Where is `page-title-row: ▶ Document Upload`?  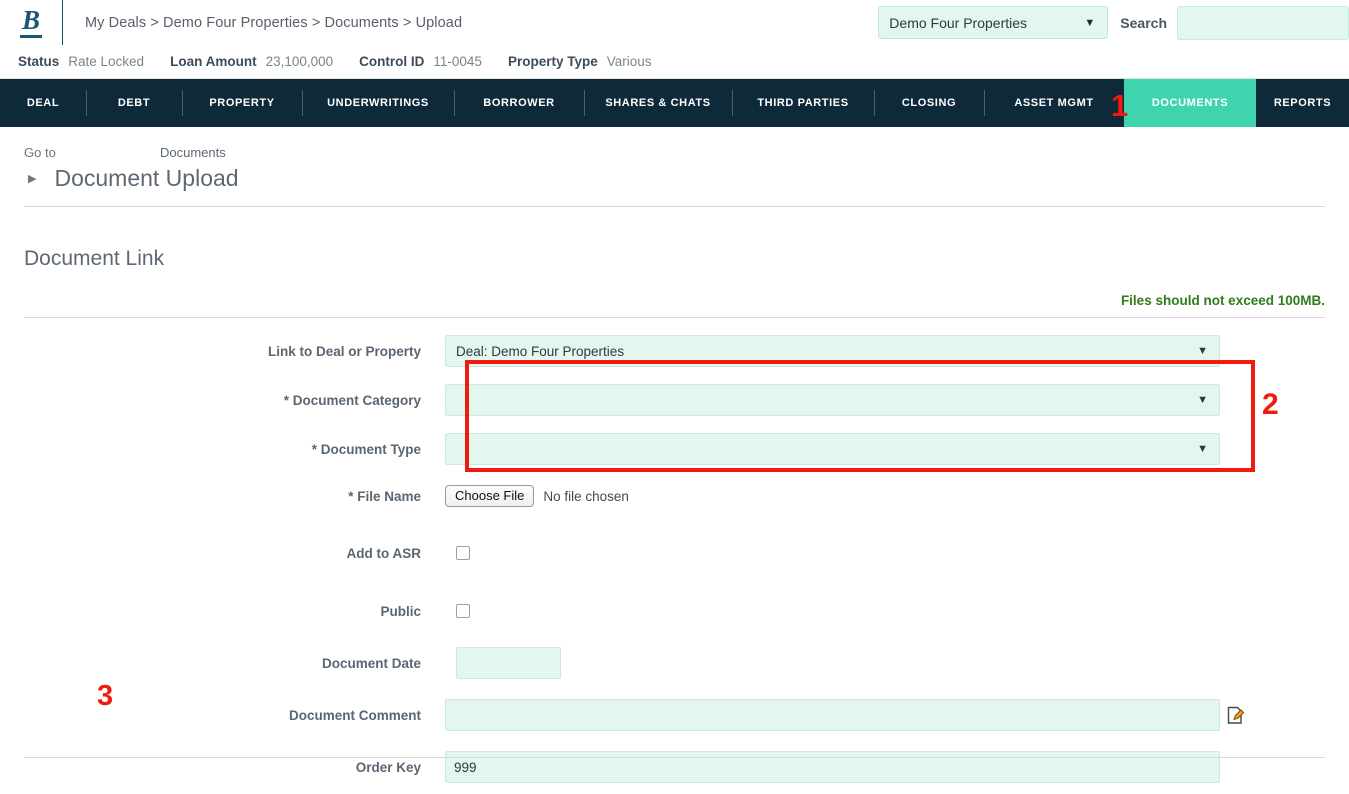 page-title-row: ▶ Document Upload is located at coordinates (674, 186).